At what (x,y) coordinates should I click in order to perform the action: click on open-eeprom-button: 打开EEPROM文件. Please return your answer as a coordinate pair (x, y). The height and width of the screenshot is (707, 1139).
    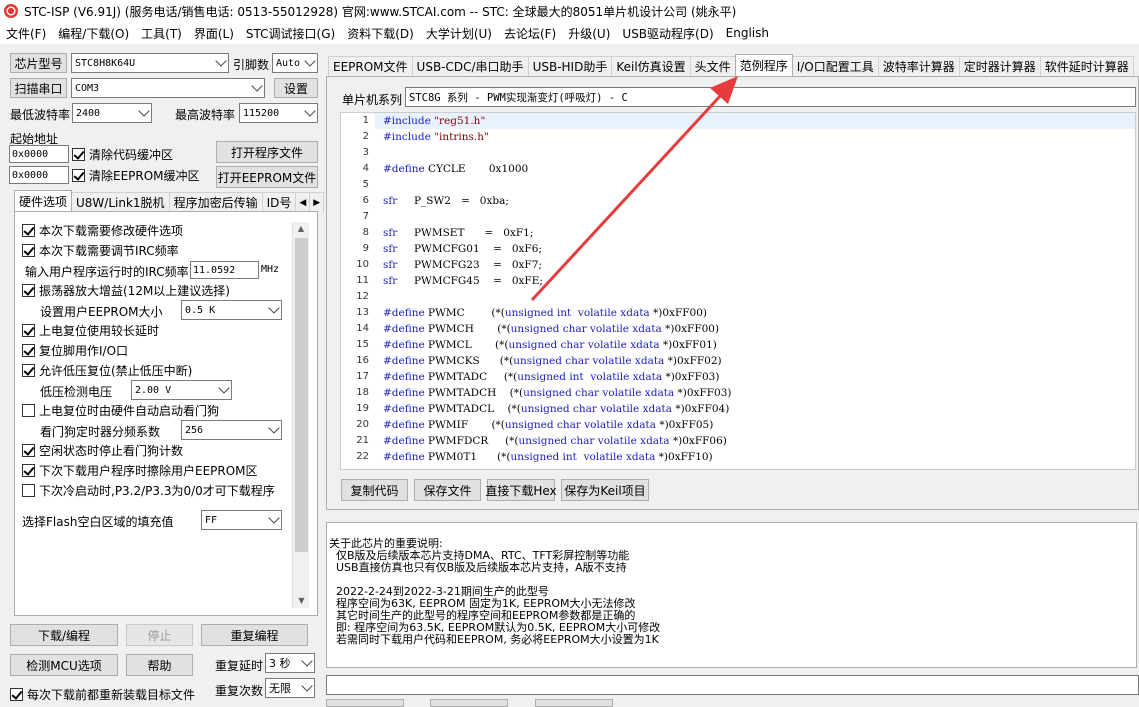
    Looking at the image, I should click on (267, 177).